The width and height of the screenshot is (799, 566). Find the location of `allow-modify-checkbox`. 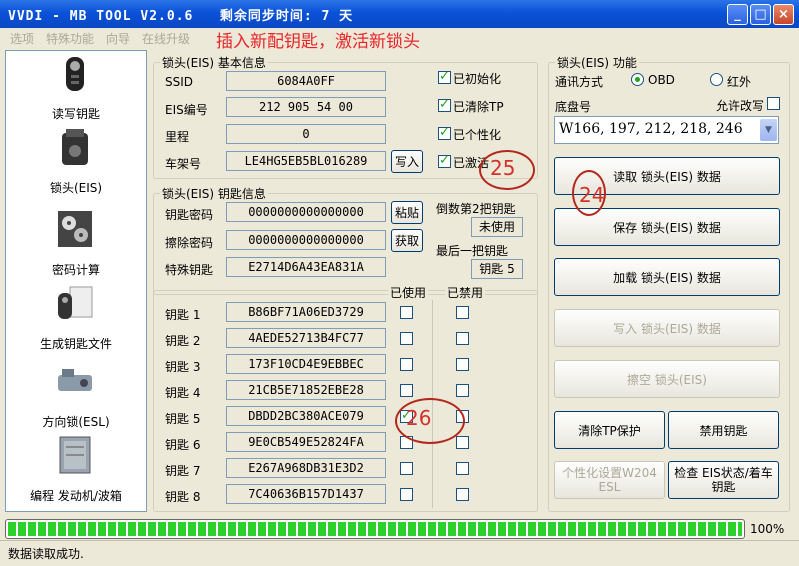

allow-modify-checkbox is located at coordinates (773, 103).